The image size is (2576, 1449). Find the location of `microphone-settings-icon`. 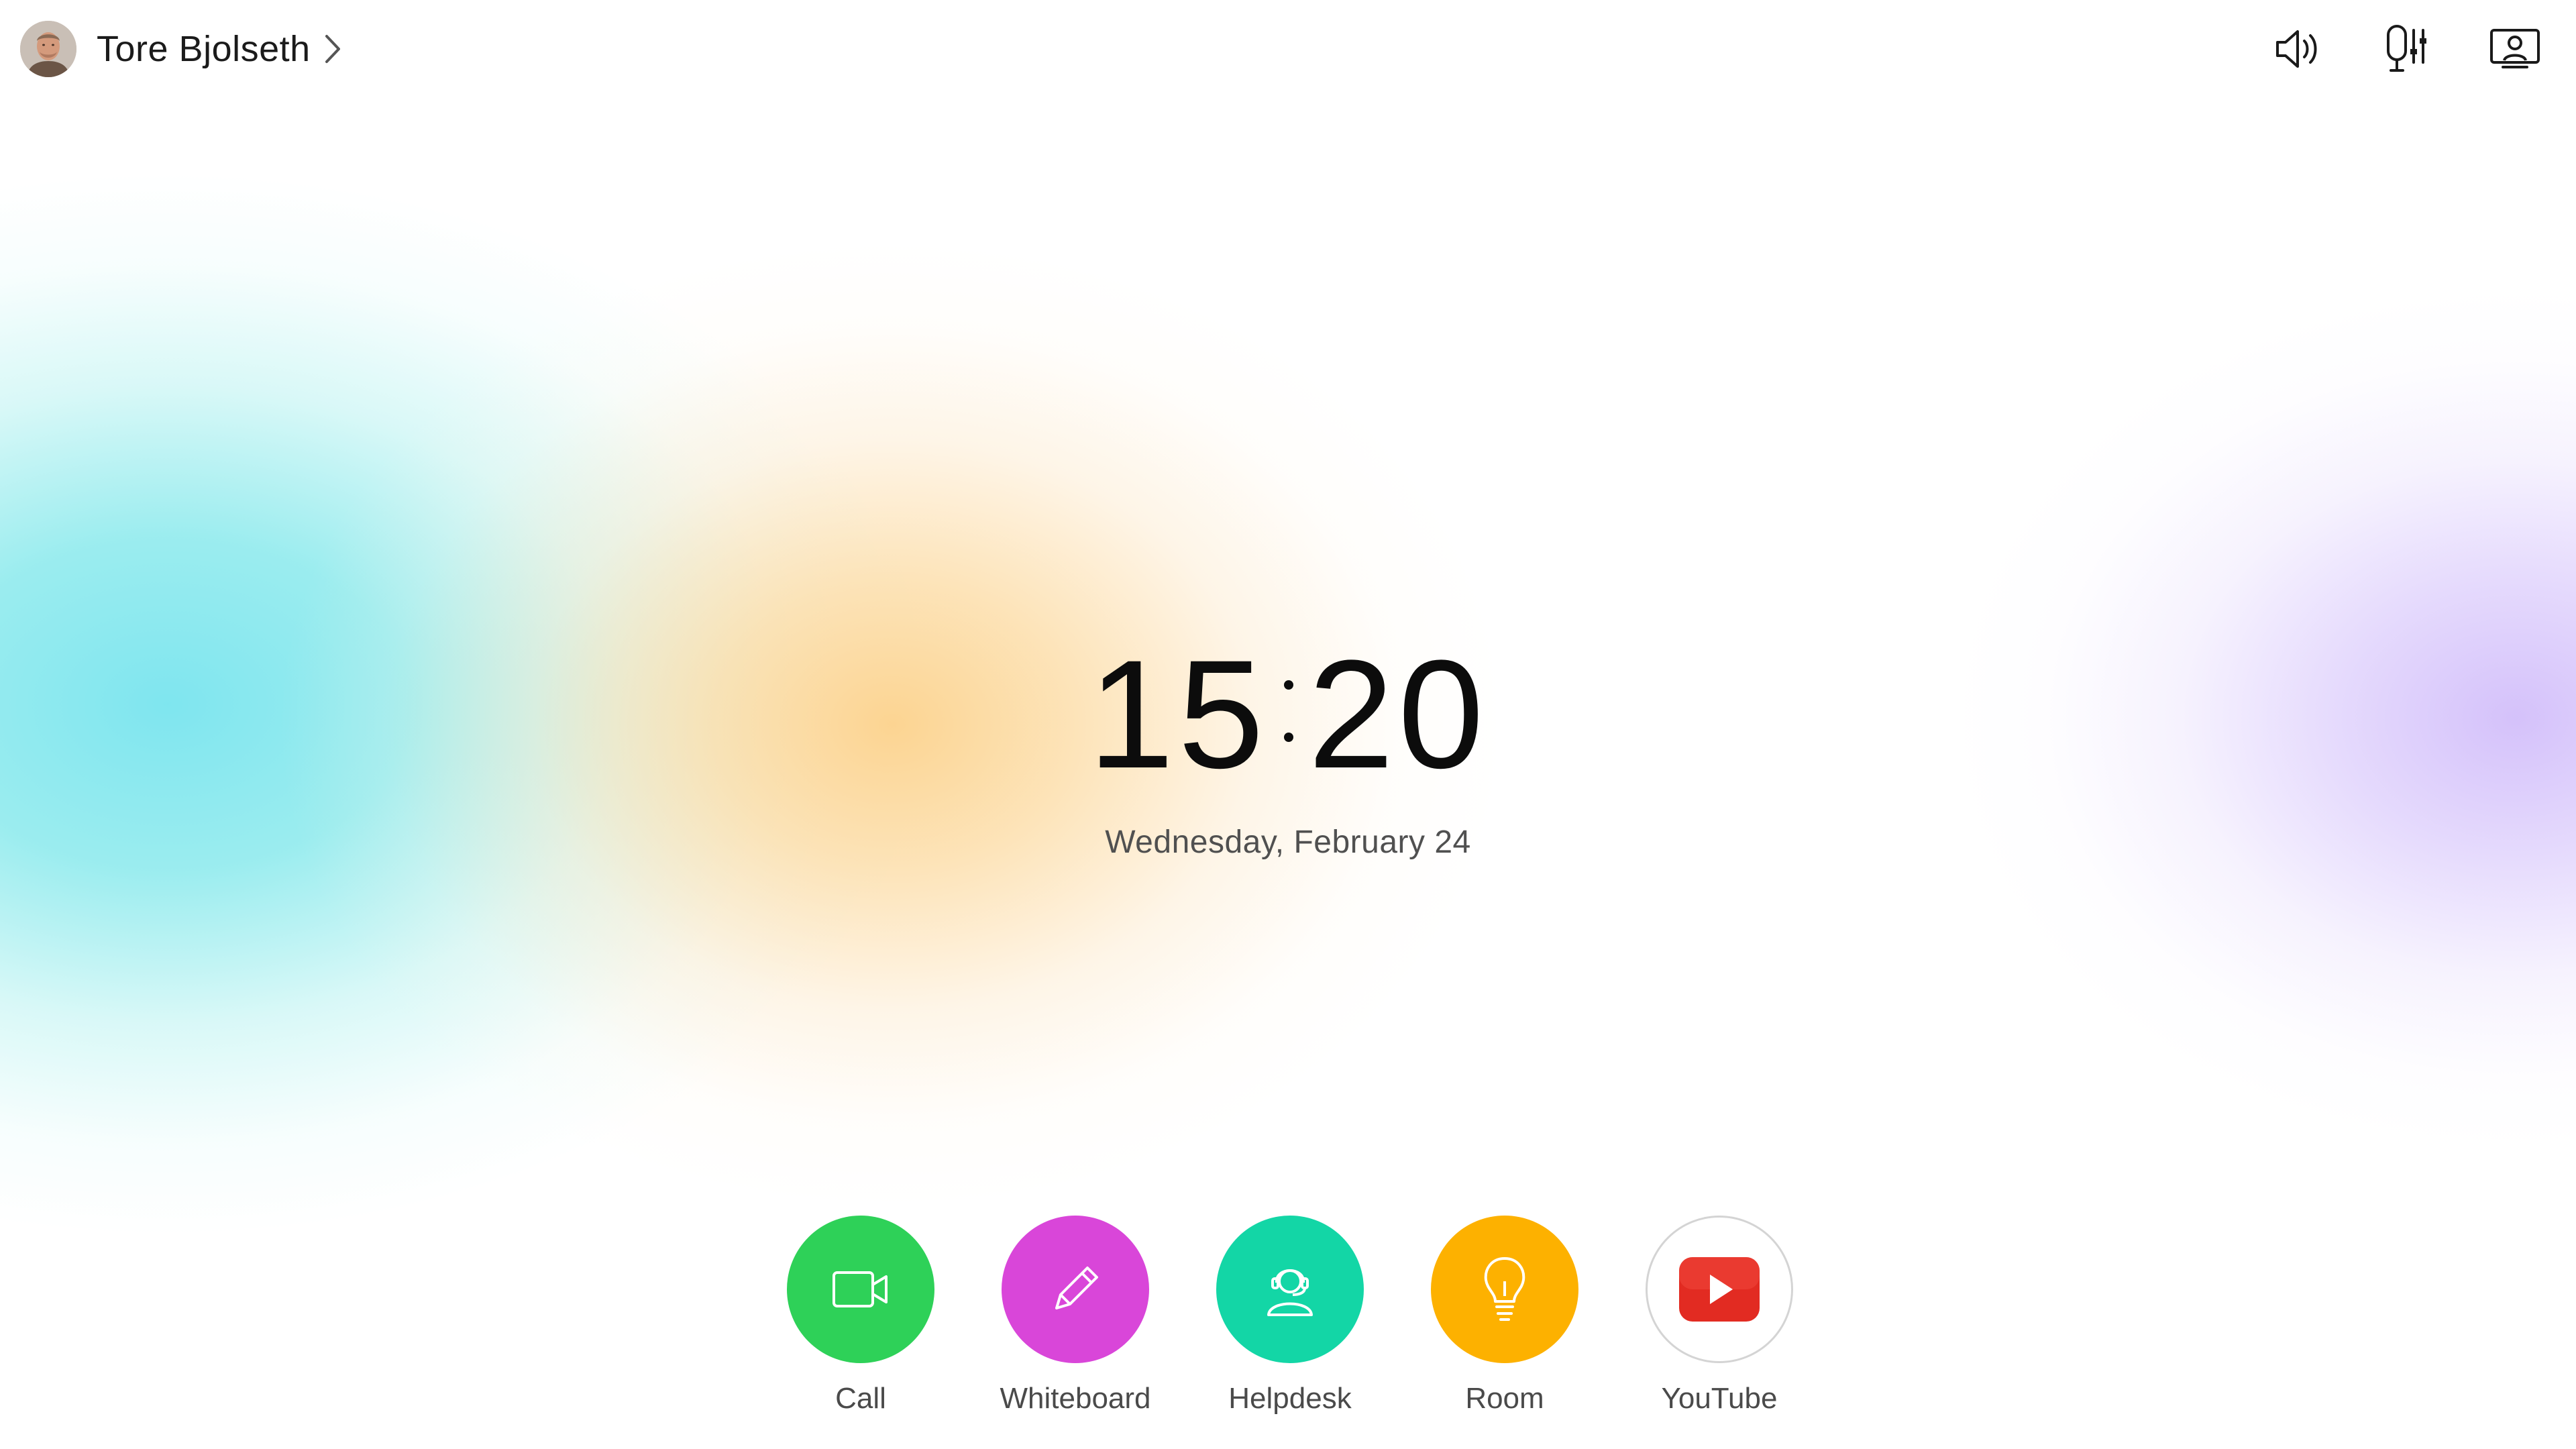

microphone-settings-icon is located at coordinates (2406, 49).